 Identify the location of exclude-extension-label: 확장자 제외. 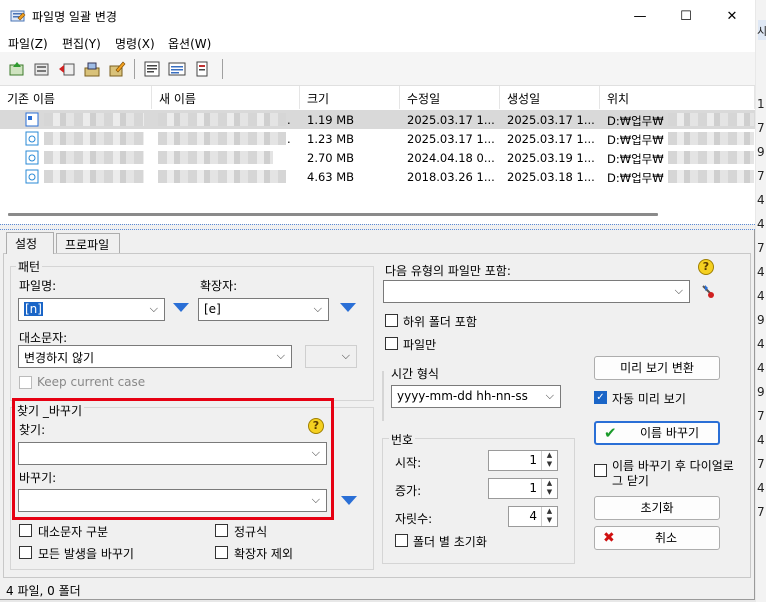
(264, 554).